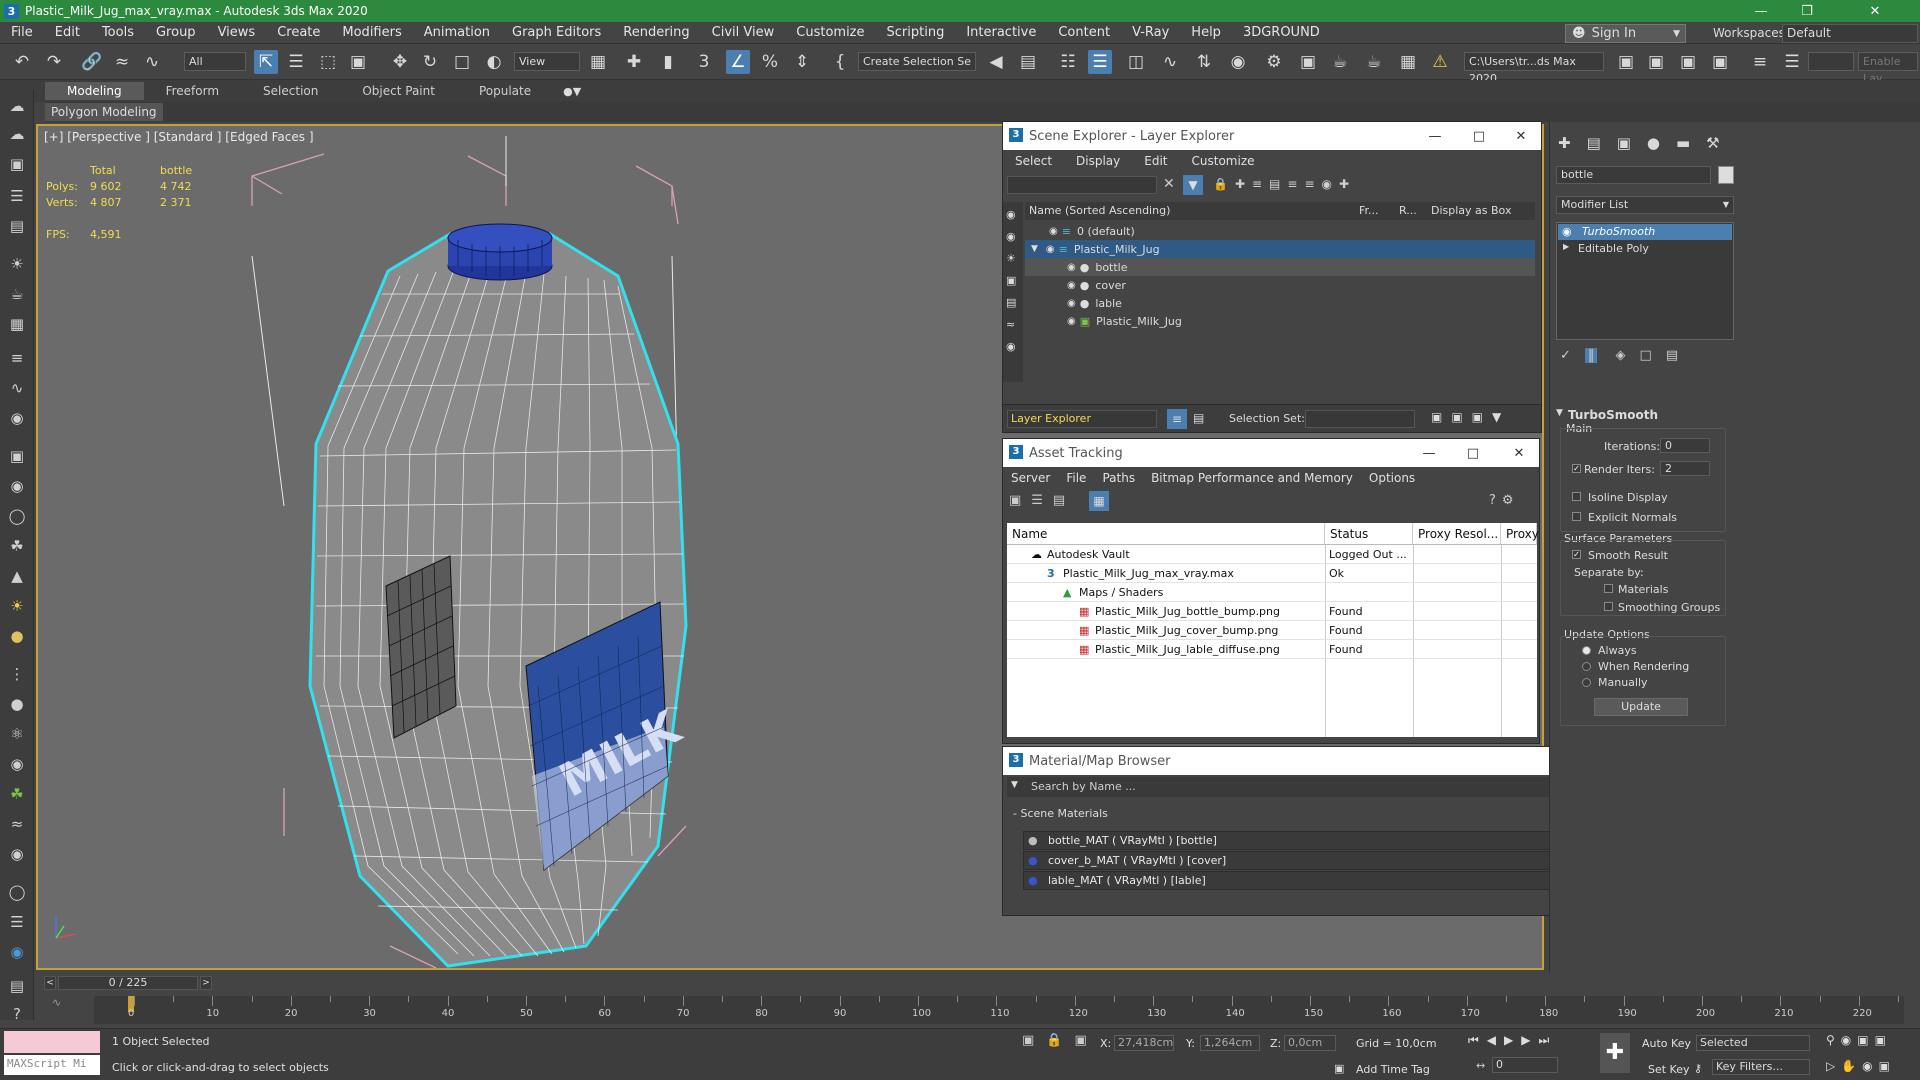 Image resolution: width=1920 pixels, height=1080 pixels. What do you see at coordinates (1280, 231) in the screenshot?
I see `tree-row: ◉ ≡ 0 (default)` at bounding box center [1280, 231].